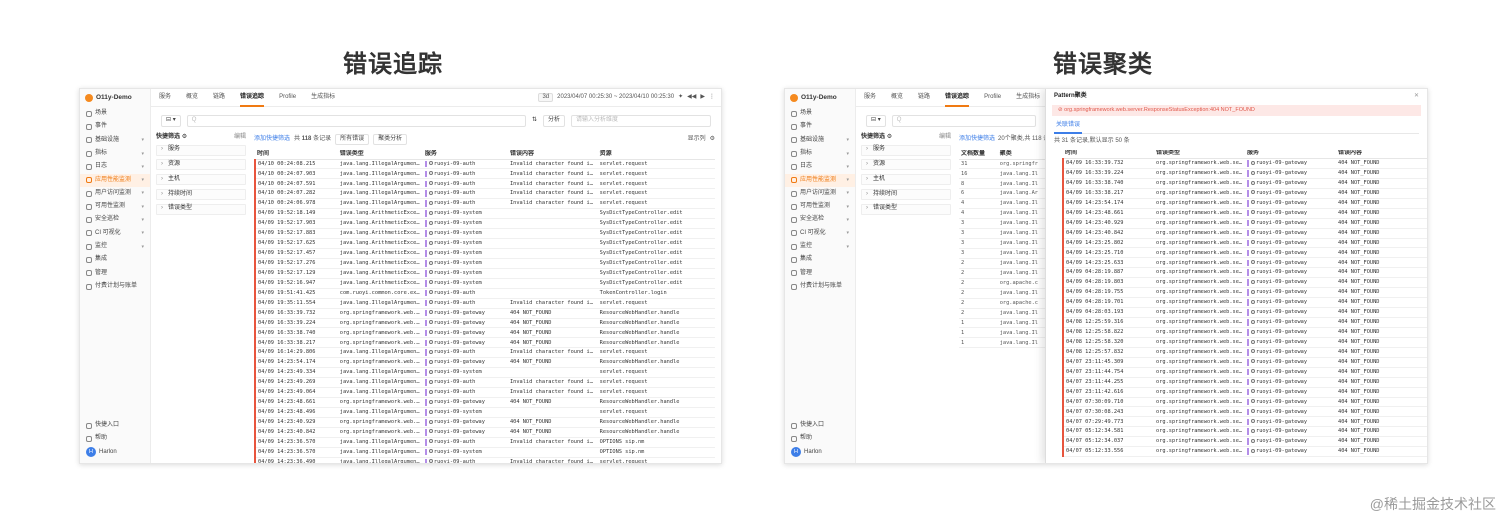 Image resolution: width=1512 pixels, height=523 pixels. I want to click on cluster-row: 8 java.lang.Il, so click(1002, 184).